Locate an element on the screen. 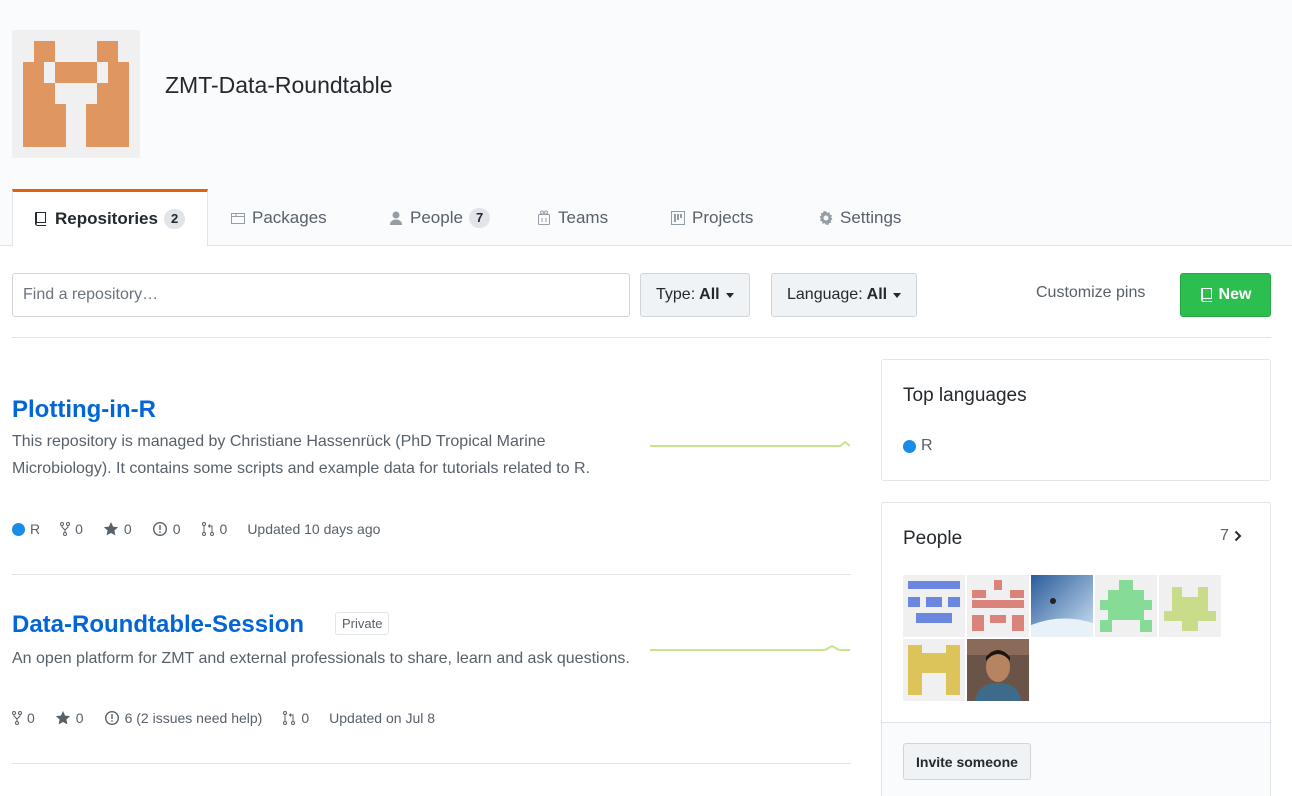 The image size is (1292, 796). top-languages-box: Top languages R is located at coordinates (1076, 420).